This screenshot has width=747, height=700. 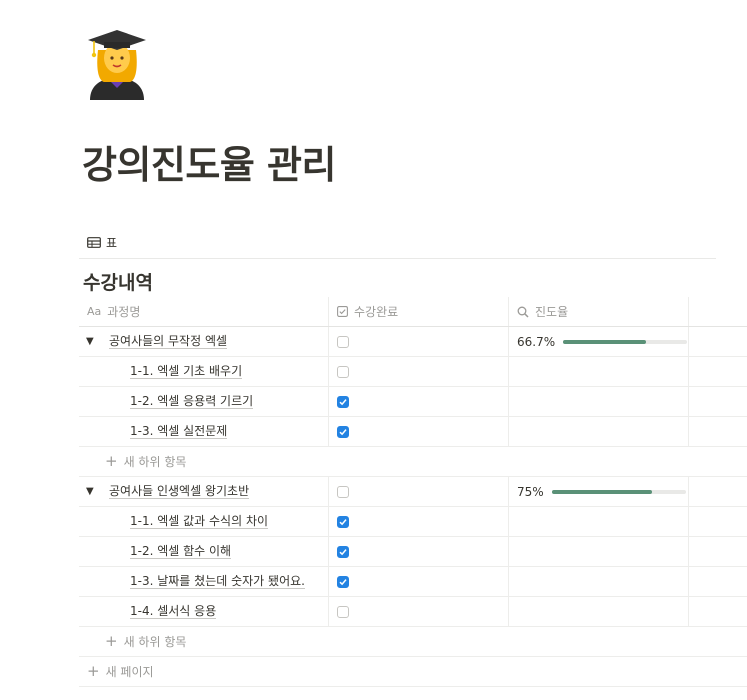 I want to click on title-cell: 1-3. 엑셀 실전문제, so click(x=203, y=431).